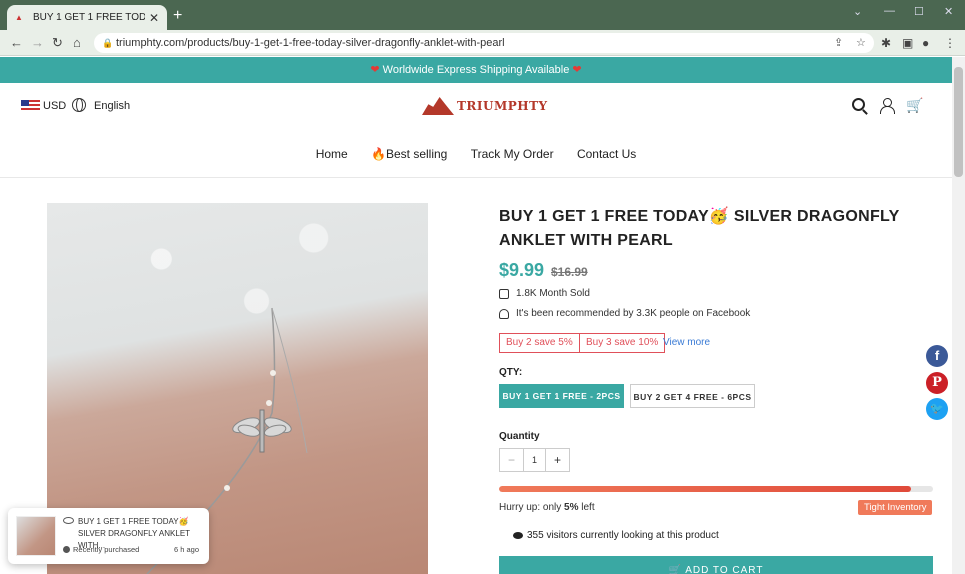 The image size is (965, 574). Describe the element at coordinates (588, 507) in the screenshot. I see `hurry-suffix: left` at that location.